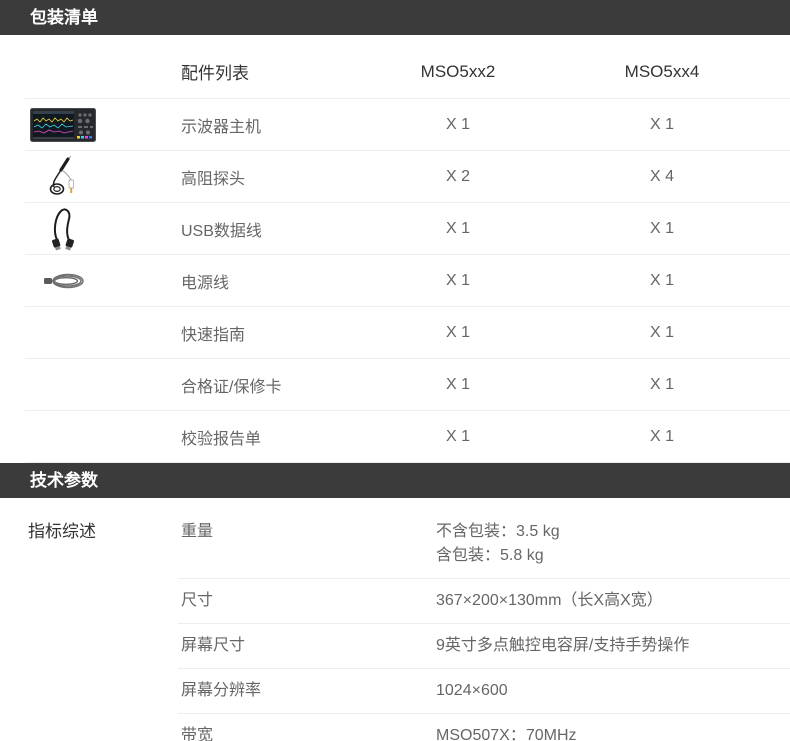 The height and width of the screenshot is (741, 790). I want to click on packing-list-header-row: 配件列表 MSO5xx2 MSO5xx4, so click(407, 67).